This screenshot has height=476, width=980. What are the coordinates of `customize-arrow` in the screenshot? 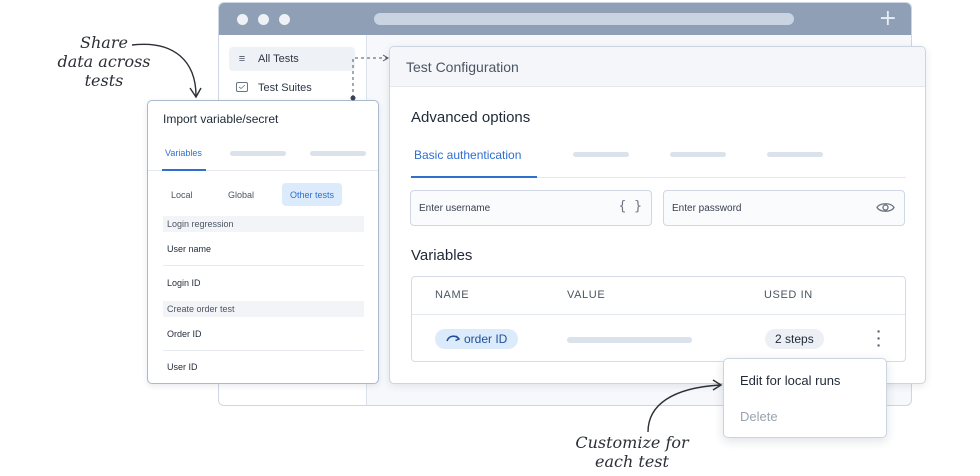 It's located at (684, 408).